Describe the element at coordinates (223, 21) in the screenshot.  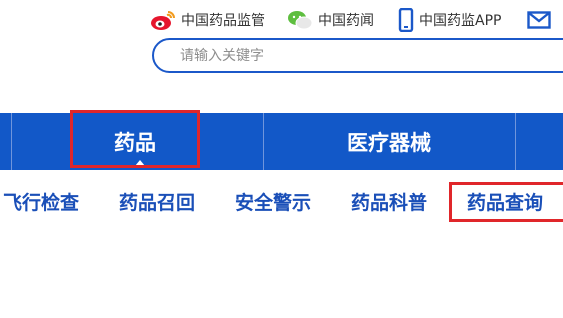
I see `weibo-link-label: 中国药品监管` at that location.